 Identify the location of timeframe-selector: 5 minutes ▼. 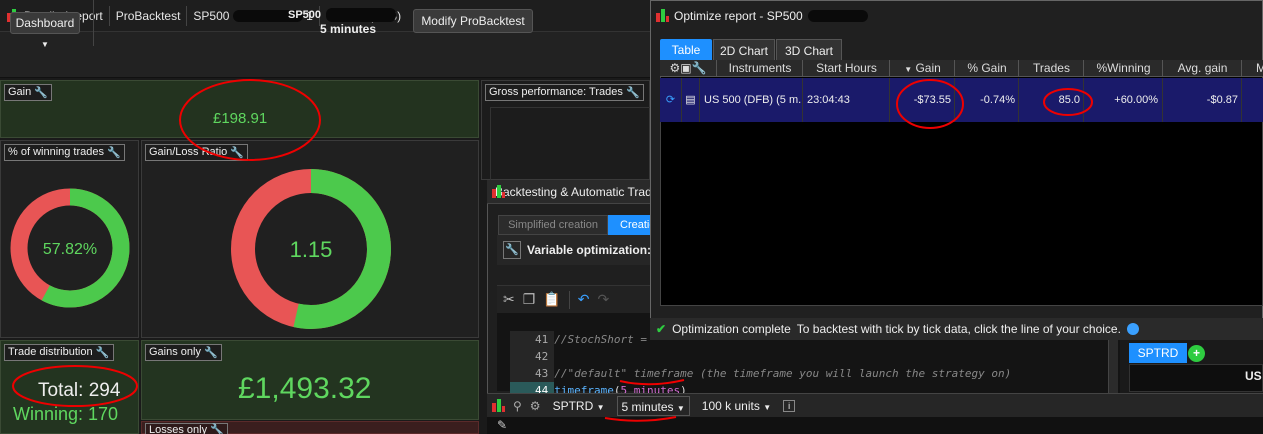
(653, 405).